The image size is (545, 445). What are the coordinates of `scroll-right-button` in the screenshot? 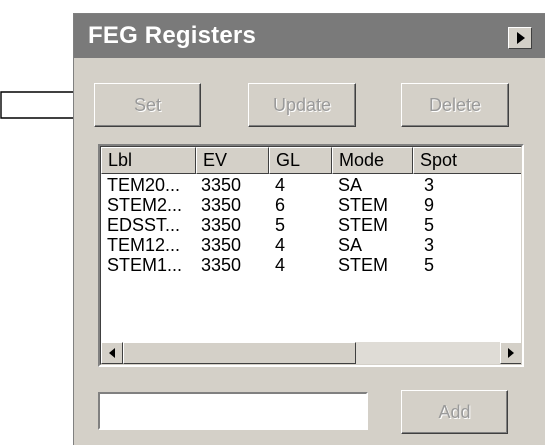 It's located at (510, 353).